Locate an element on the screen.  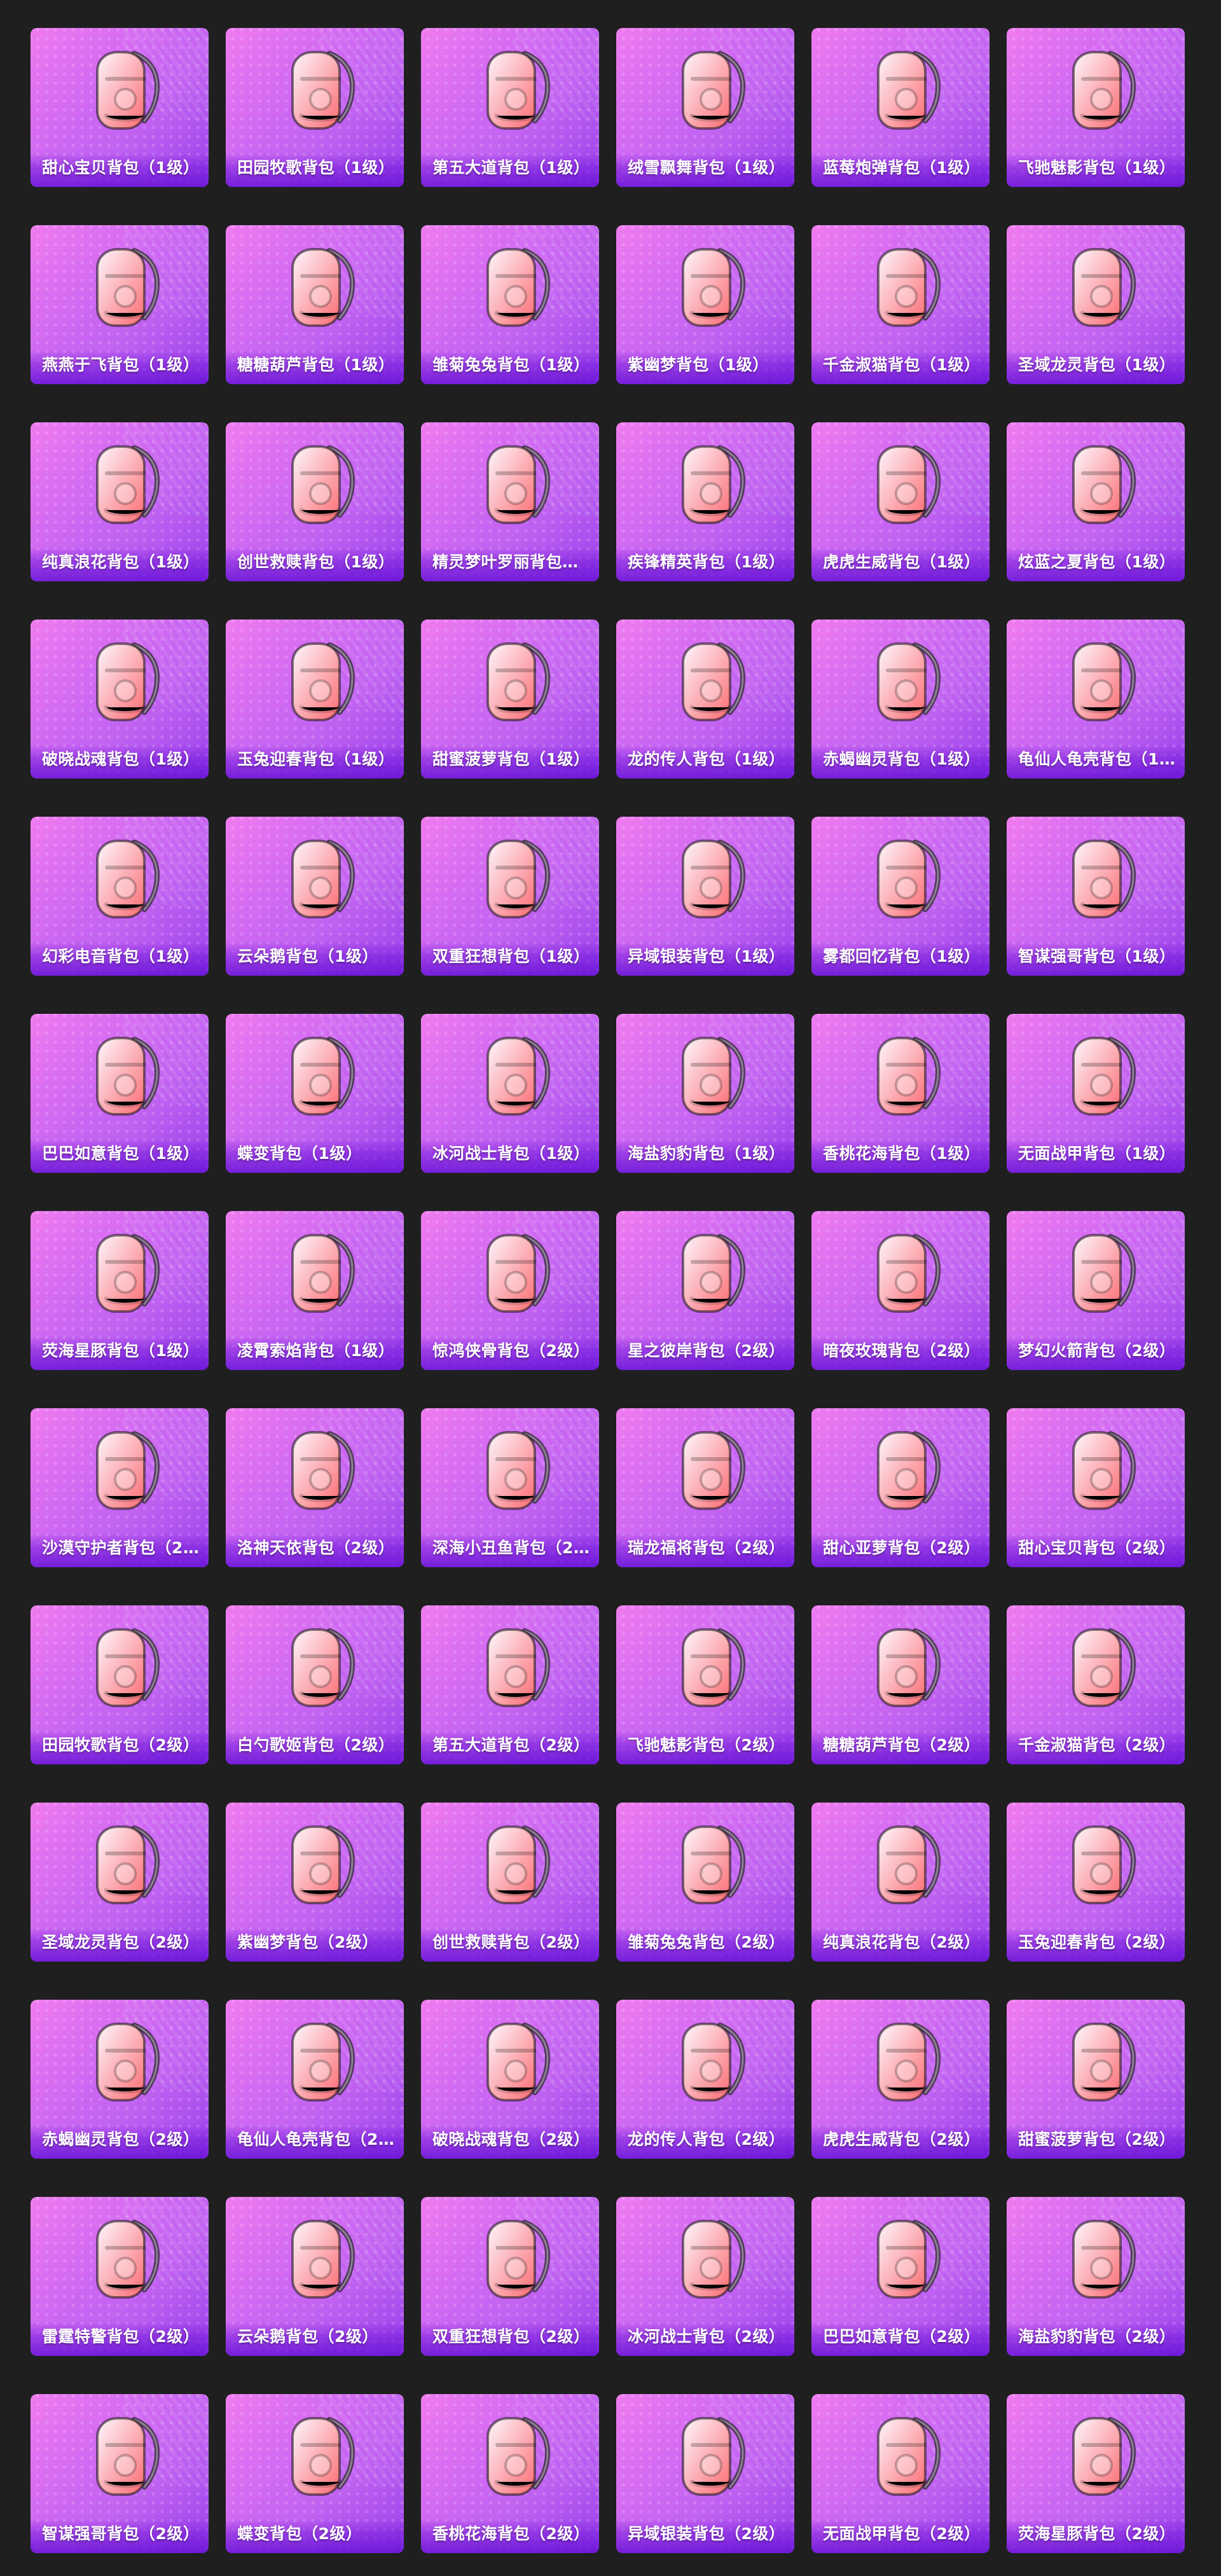
backpack-card: 凌霄索焰背包（1级） is located at coordinates (315, 1290).